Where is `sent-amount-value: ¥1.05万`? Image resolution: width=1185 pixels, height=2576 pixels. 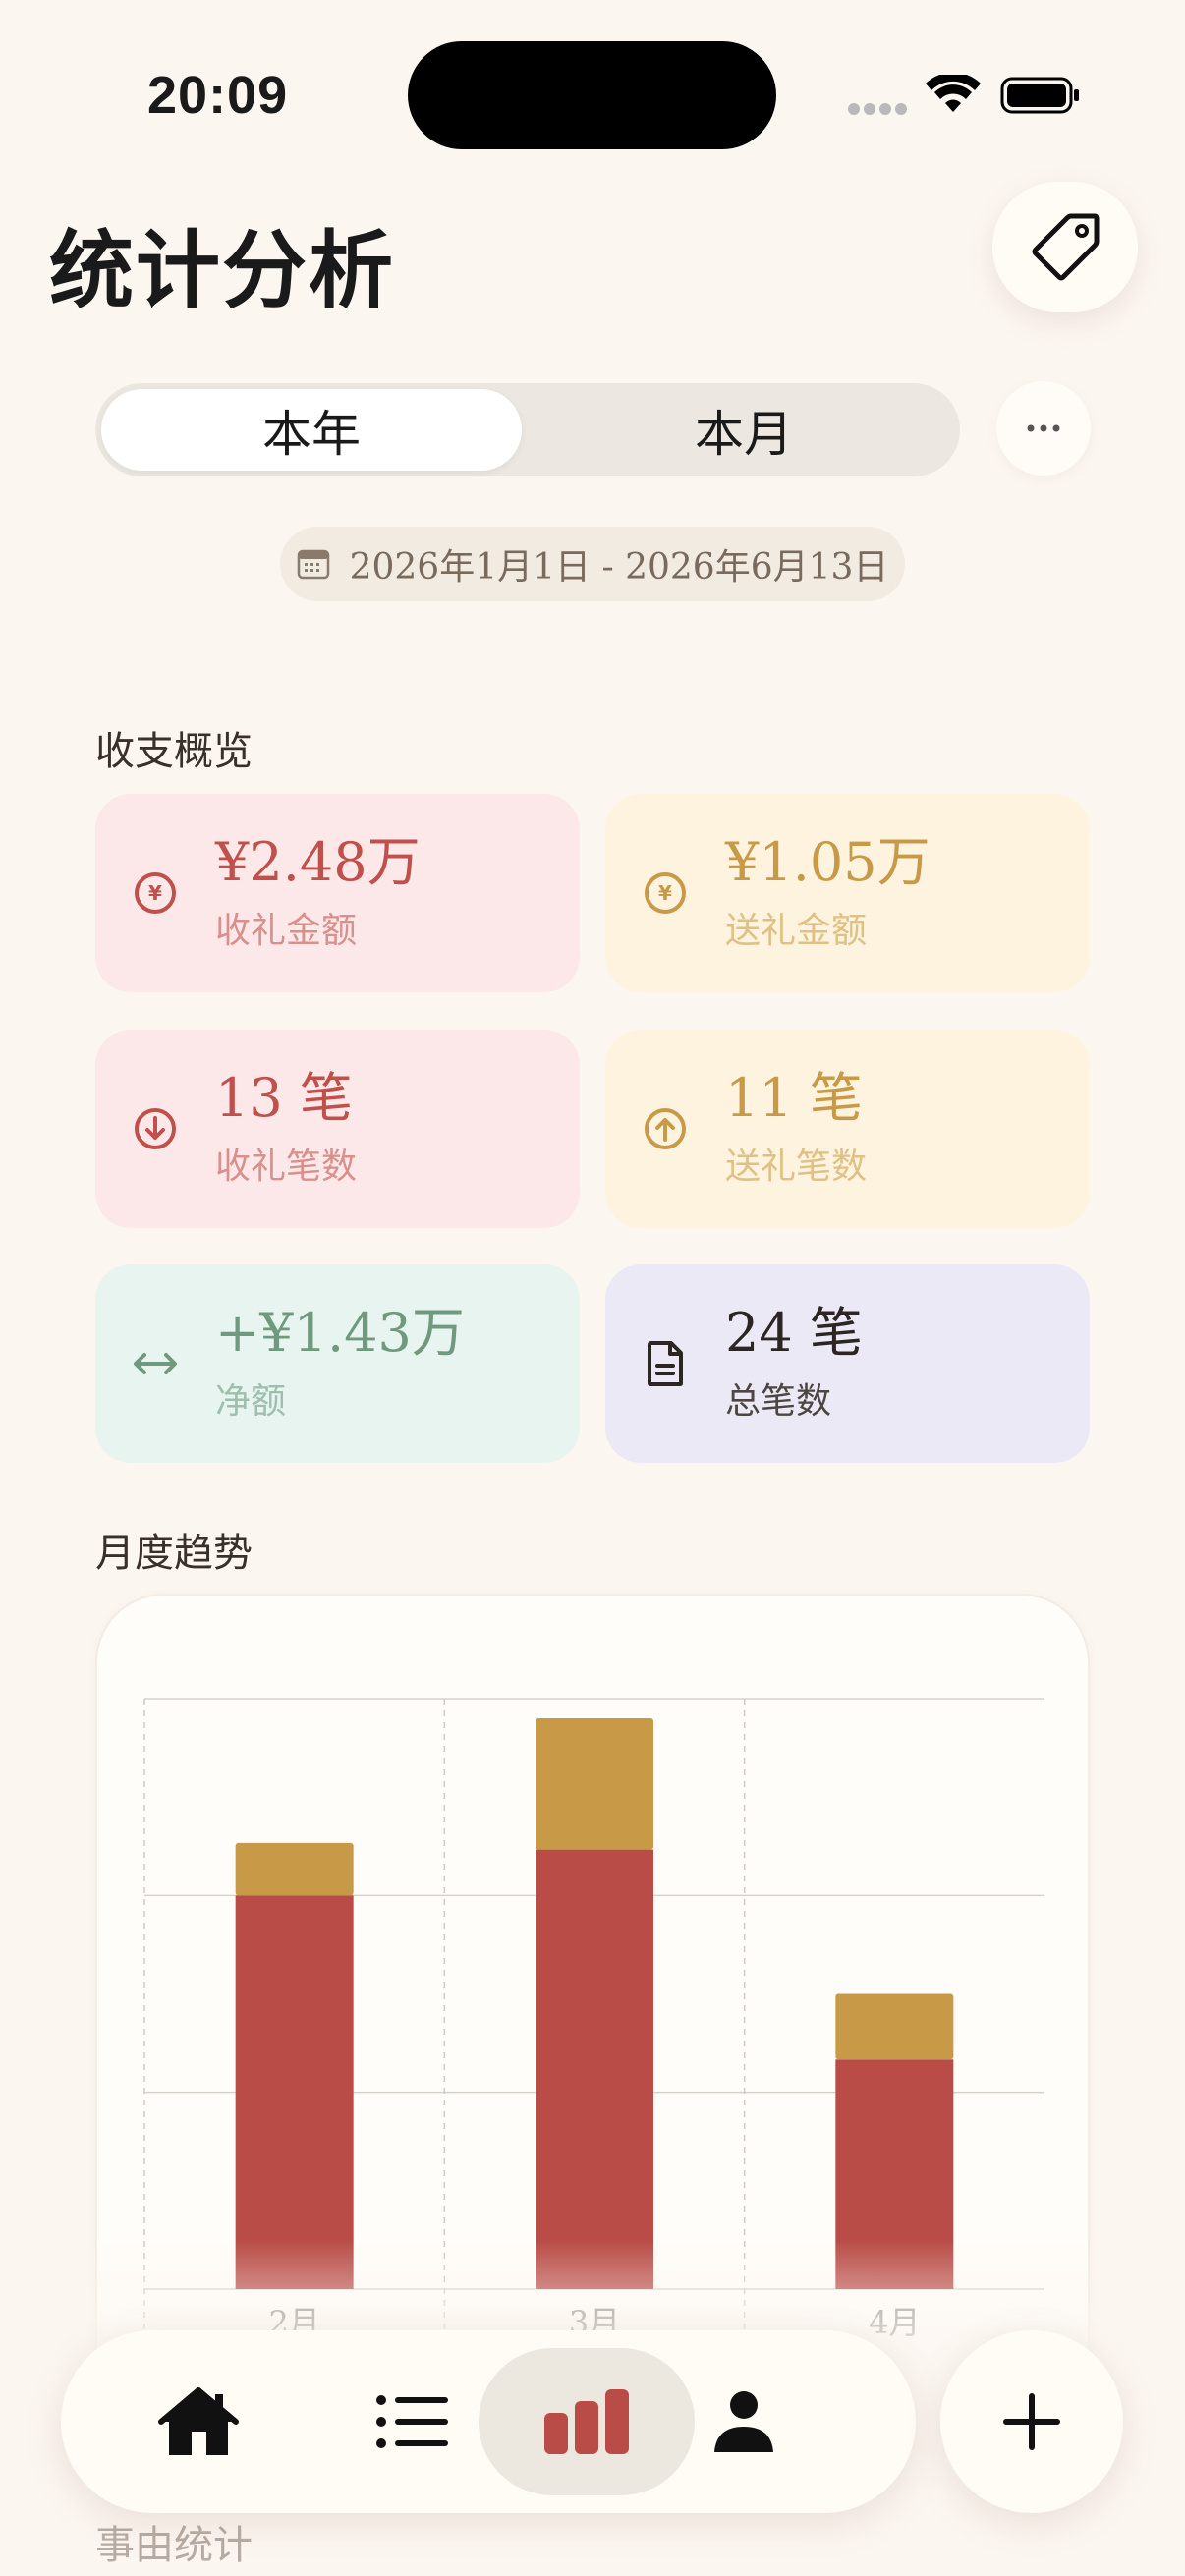
sent-amount-value: ¥1.05万 is located at coordinates (828, 862).